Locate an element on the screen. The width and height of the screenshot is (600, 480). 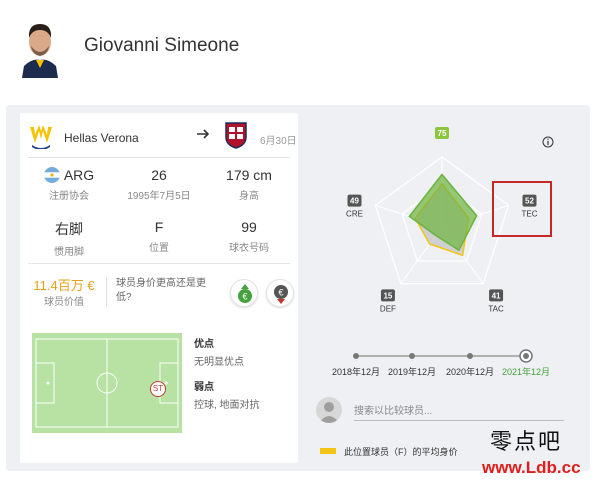
radar-label-tac: 41 TAC is located at coordinates (496, 301).